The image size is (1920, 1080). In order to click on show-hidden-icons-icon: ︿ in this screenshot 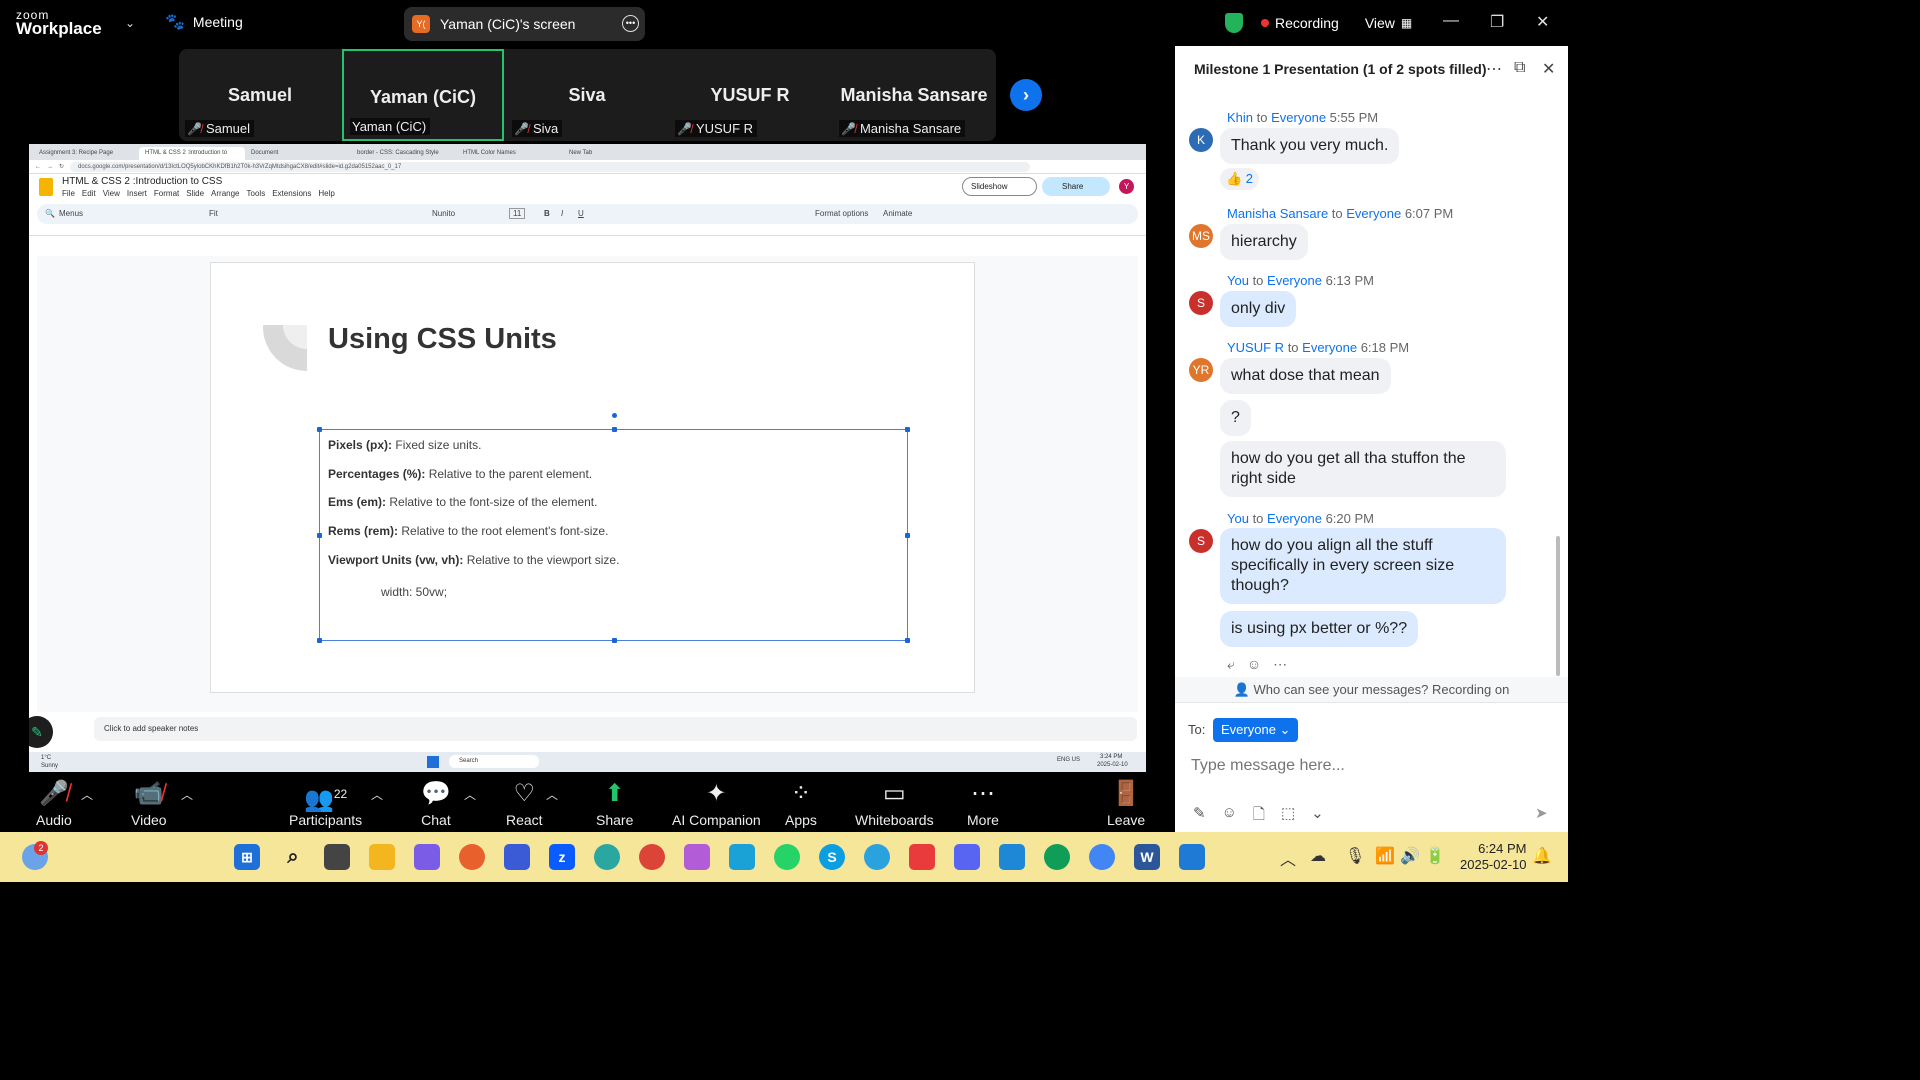, I will do `click(1288, 858)`.